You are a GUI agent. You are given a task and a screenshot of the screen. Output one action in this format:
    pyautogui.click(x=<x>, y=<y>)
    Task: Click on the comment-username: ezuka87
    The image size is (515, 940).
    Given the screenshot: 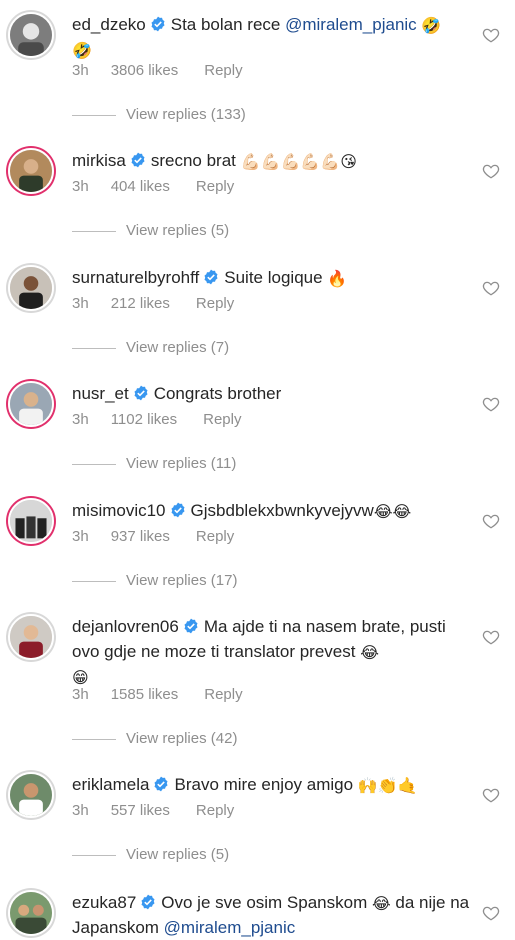 What is the action you would take?
    pyautogui.click(x=104, y=902)
    